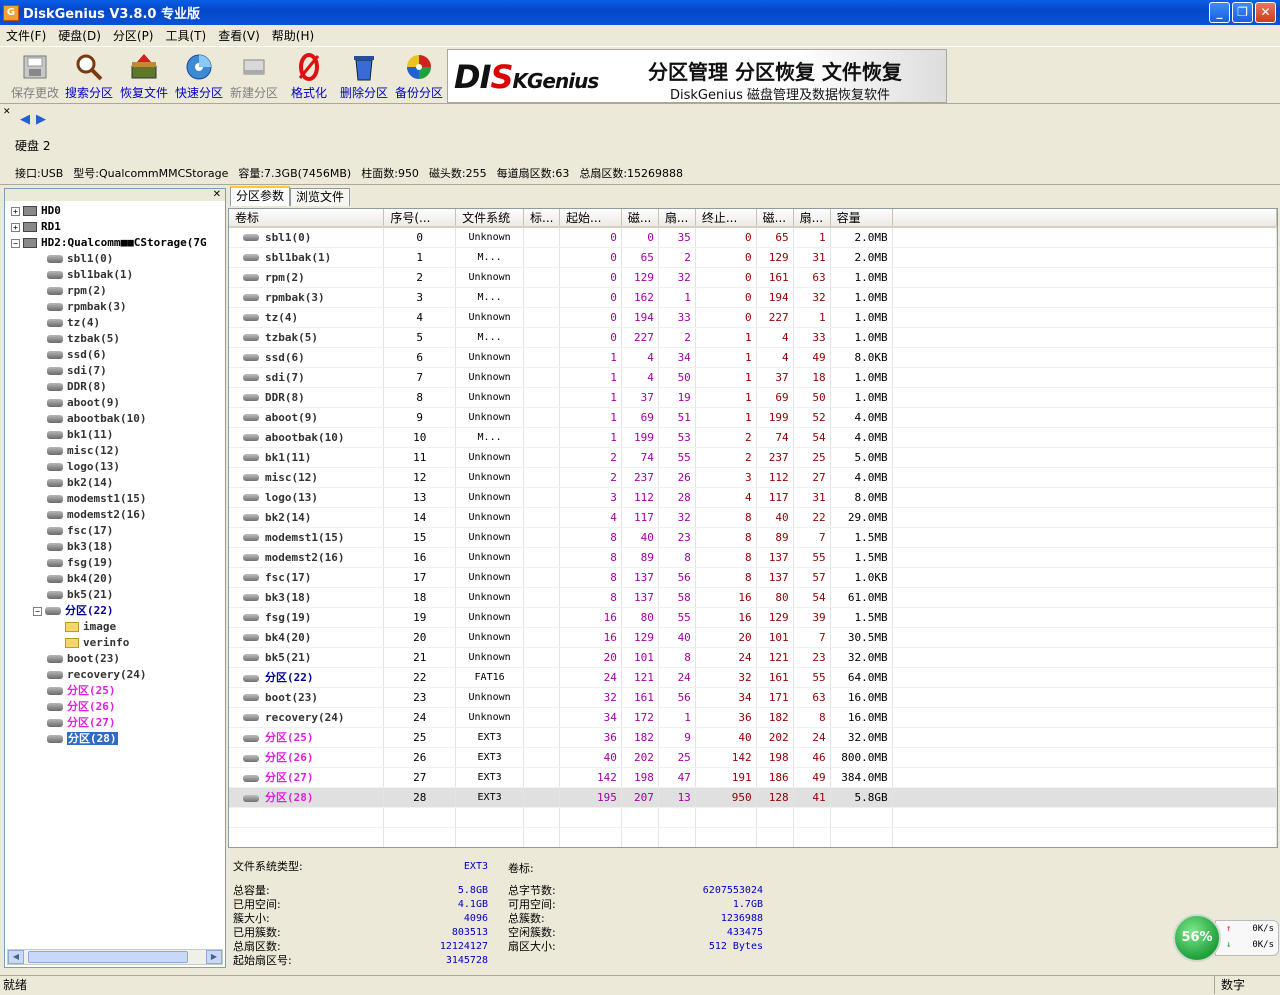 The width and height of the screenshot is (1280, 995). I want to click on tree-item: fsc(17), so click(115, 531).